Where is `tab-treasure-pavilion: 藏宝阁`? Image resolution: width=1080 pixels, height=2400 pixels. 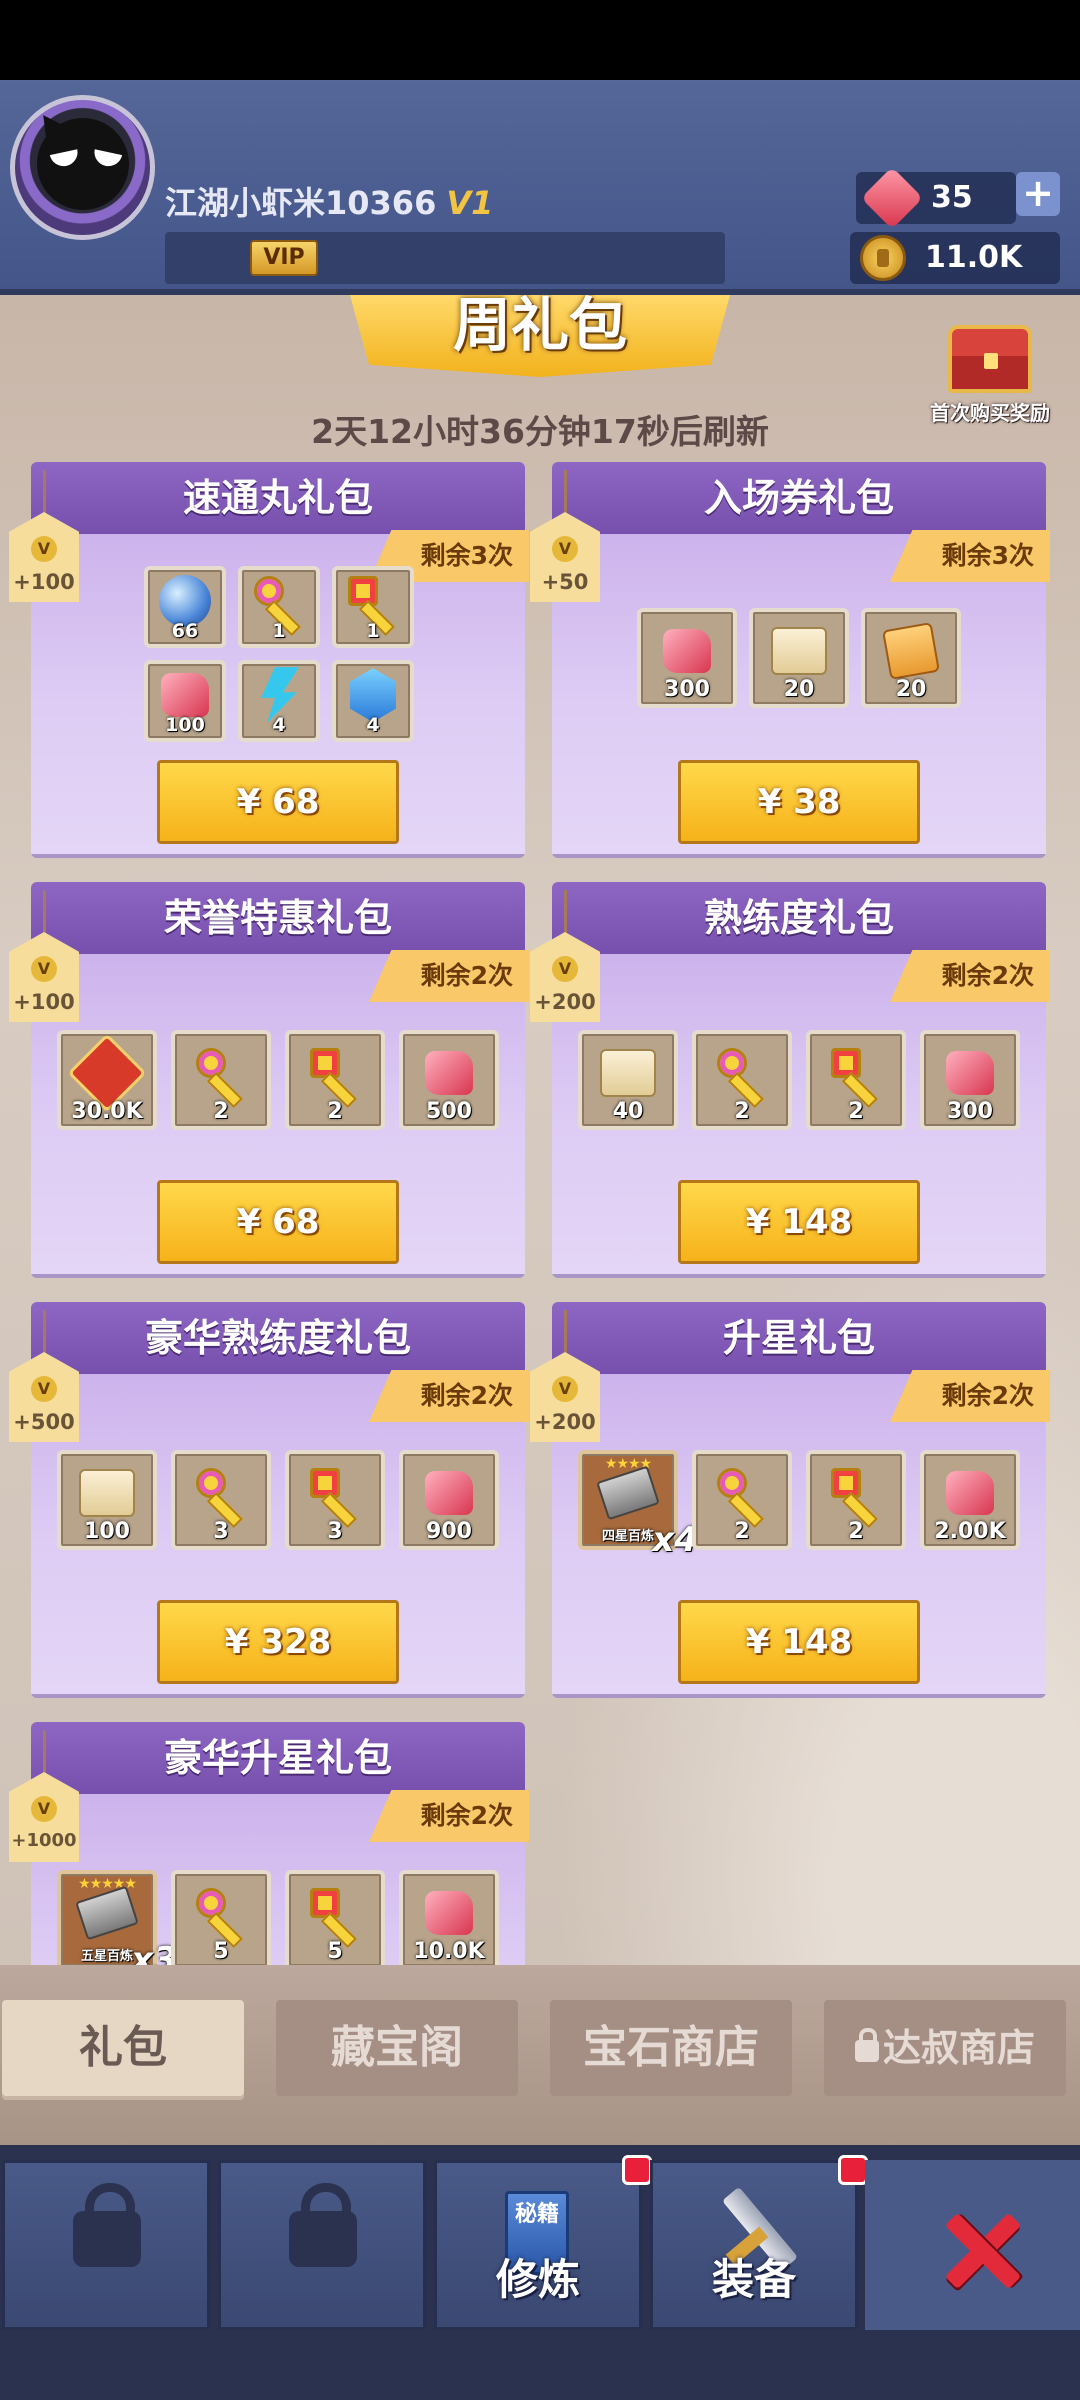
tab-treasure-pavilion: 藏宝阁 is located at coordinates (397, 2048).